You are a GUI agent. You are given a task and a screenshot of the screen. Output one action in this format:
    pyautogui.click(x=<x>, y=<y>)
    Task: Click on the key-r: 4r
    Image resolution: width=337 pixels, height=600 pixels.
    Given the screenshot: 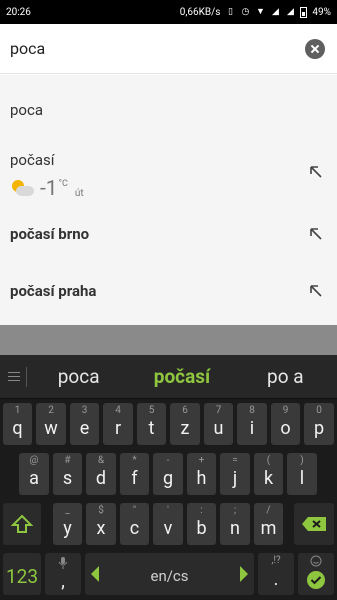 What is the action you would take?
    pyautogui.click(x=118, y=424)
    